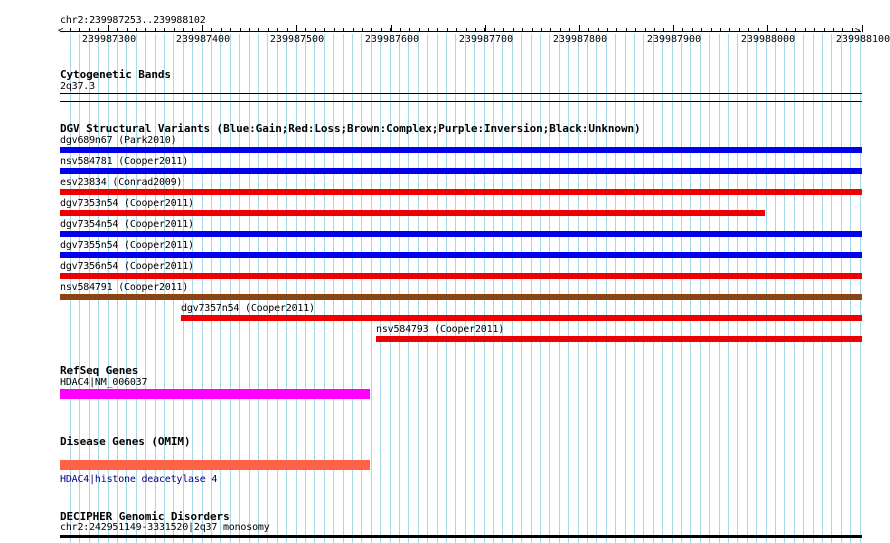  What do you see at coordinates (115, 74) in the screenshot?
I see `cytoband-track-title: Cytogenetic Bands` at bounding box center [115, 74].